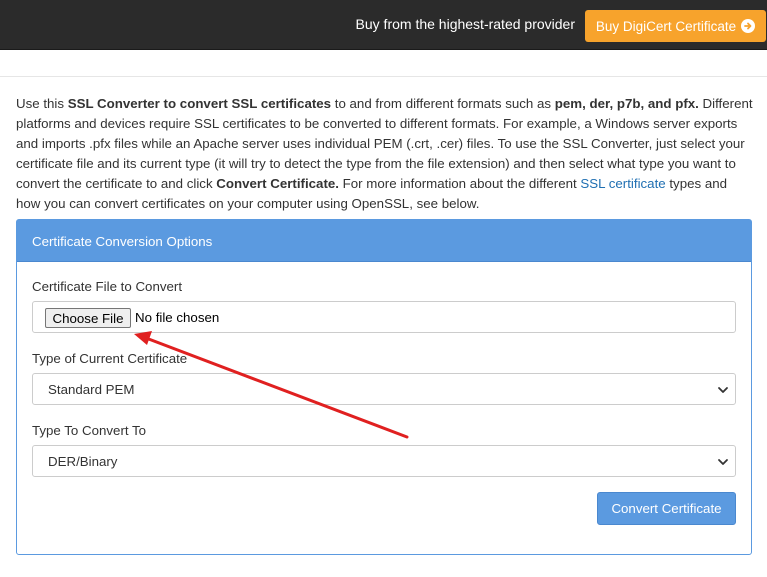 This screenshot has height=577, width=767. Describe the element at coordinates (459, 183) in the screenshot. I see `intro-text: For more information about the different` at that location.